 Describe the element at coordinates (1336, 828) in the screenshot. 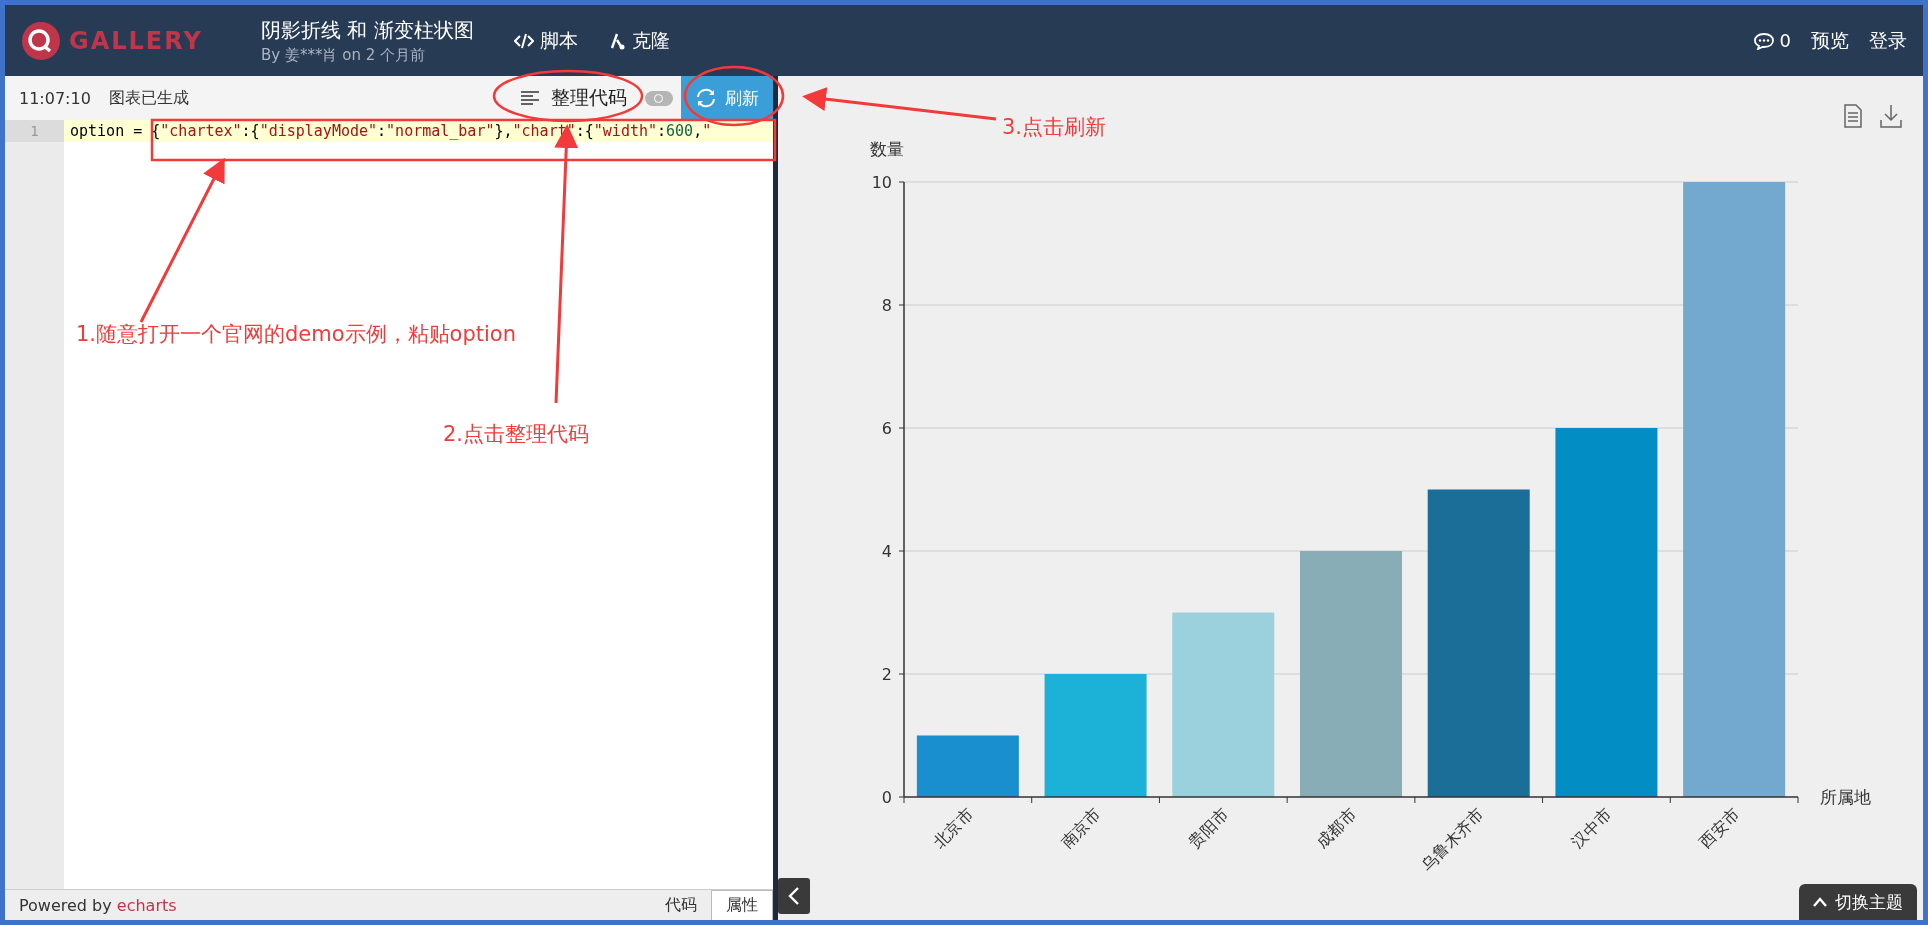

I see `x-tick-label: 成都市` at that location.